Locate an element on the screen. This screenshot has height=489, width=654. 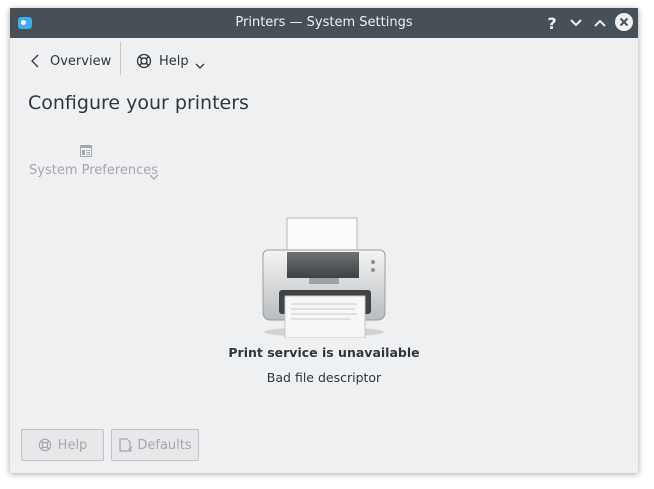
maximize-icon is located at coordinates (600, 23).